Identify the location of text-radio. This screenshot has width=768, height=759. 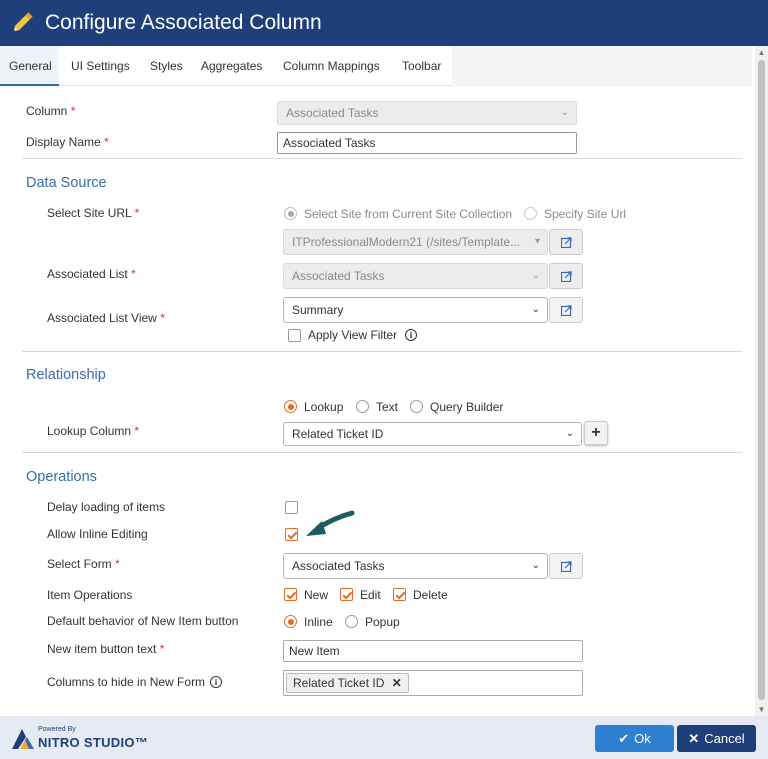
(362, 406).